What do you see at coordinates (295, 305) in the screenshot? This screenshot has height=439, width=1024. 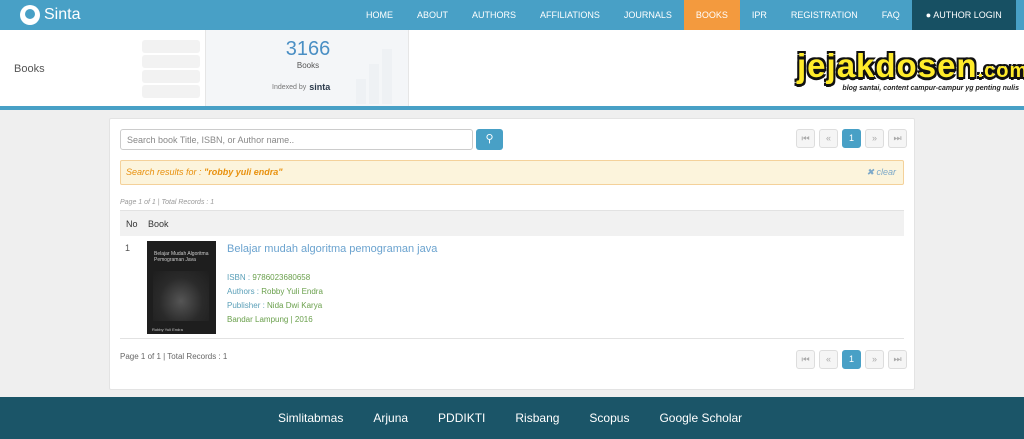 I see `publisher-value: Nida Dwi Karya` at bounding box center [295, 305].